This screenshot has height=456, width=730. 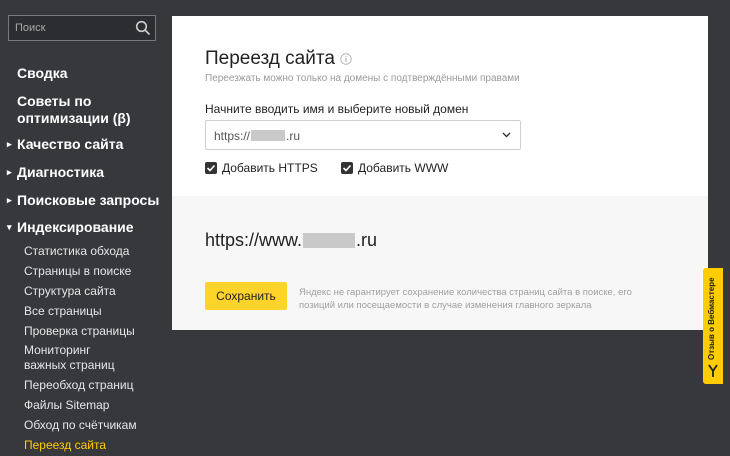 I want to click on www-checkbox, so click(x=347, y=168).